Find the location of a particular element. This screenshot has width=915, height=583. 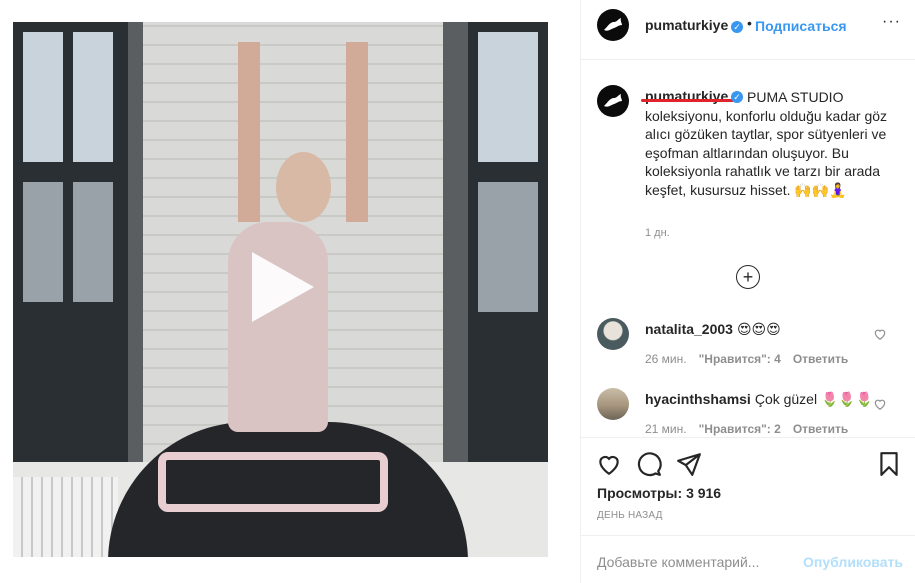

post-date: ДЕНЬ НАЗАД is located at coordinates (630, 515).